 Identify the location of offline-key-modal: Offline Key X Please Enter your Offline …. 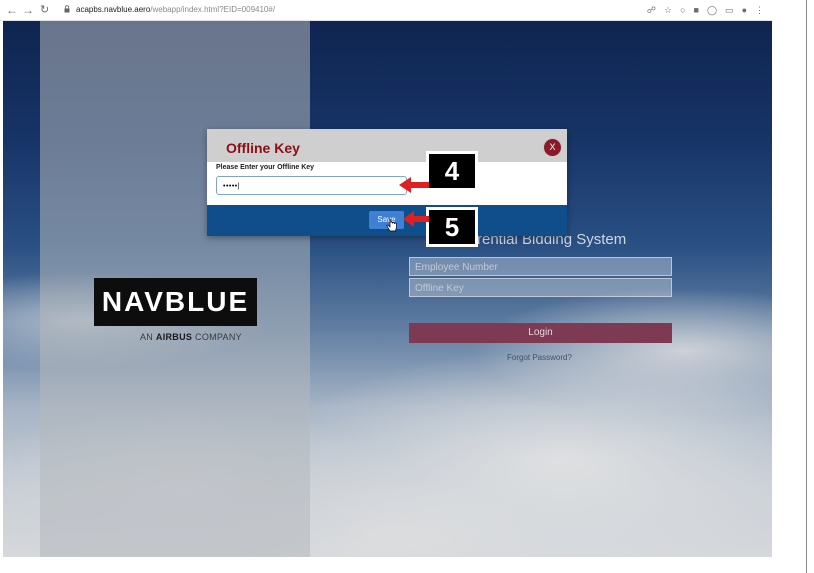
(387, 182).